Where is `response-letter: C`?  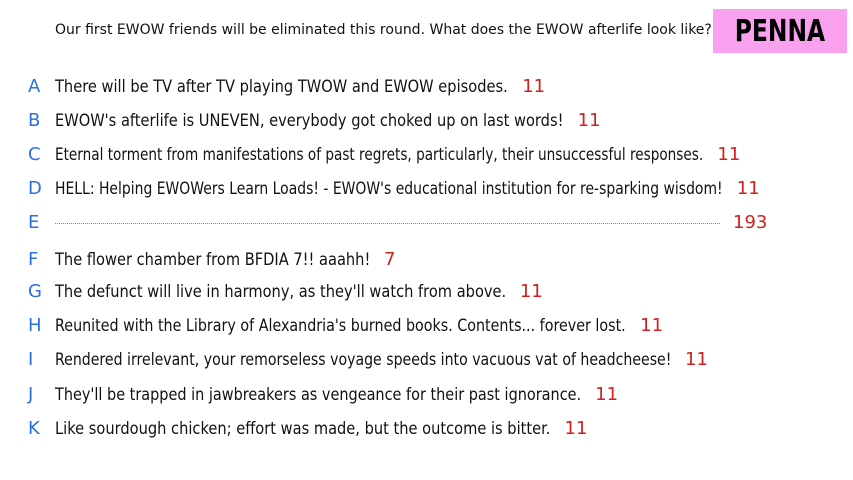
response-letter: C is located at coordinates (34, 154).